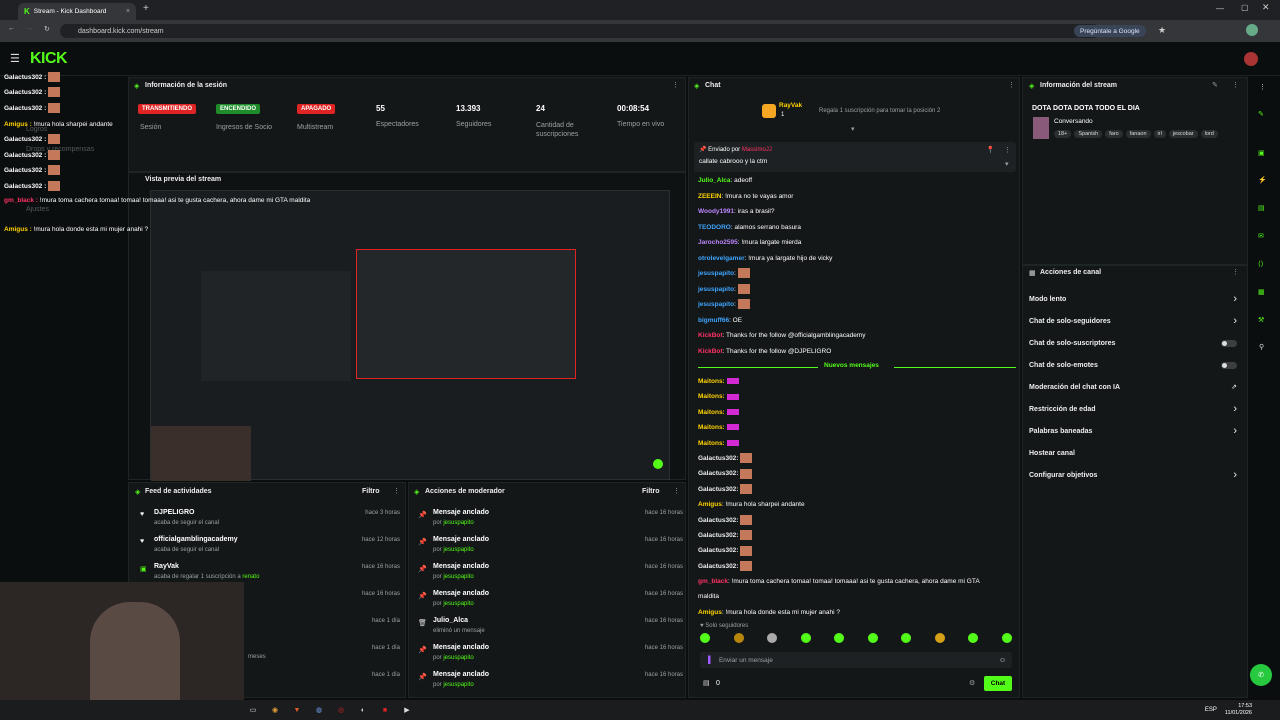 This screenshot has height=720, width=1280. Describe the element at coordinates (341, 710) in the screenshot. I see `taskbar-obs-icon: ◎` at that location.